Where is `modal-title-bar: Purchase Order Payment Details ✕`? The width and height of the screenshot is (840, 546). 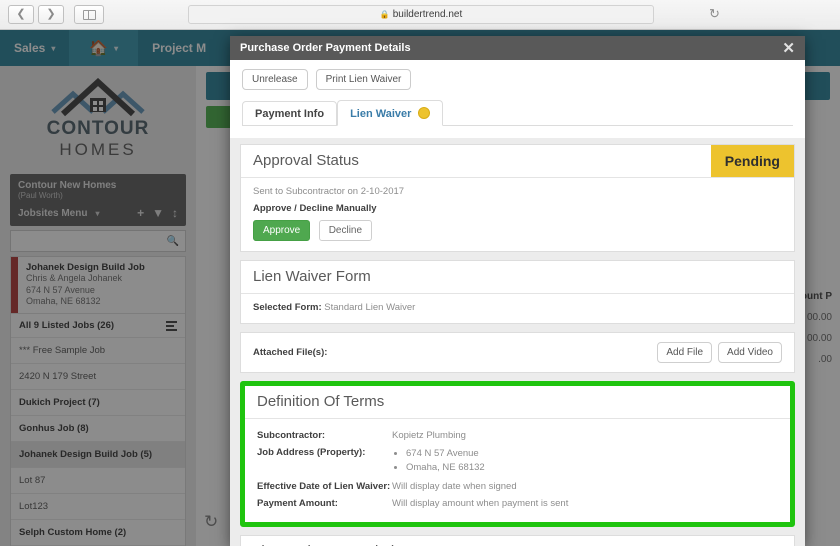 modal-title-bar: Purchase Order Payment Details ✕ is located at coordinates (517, 48).